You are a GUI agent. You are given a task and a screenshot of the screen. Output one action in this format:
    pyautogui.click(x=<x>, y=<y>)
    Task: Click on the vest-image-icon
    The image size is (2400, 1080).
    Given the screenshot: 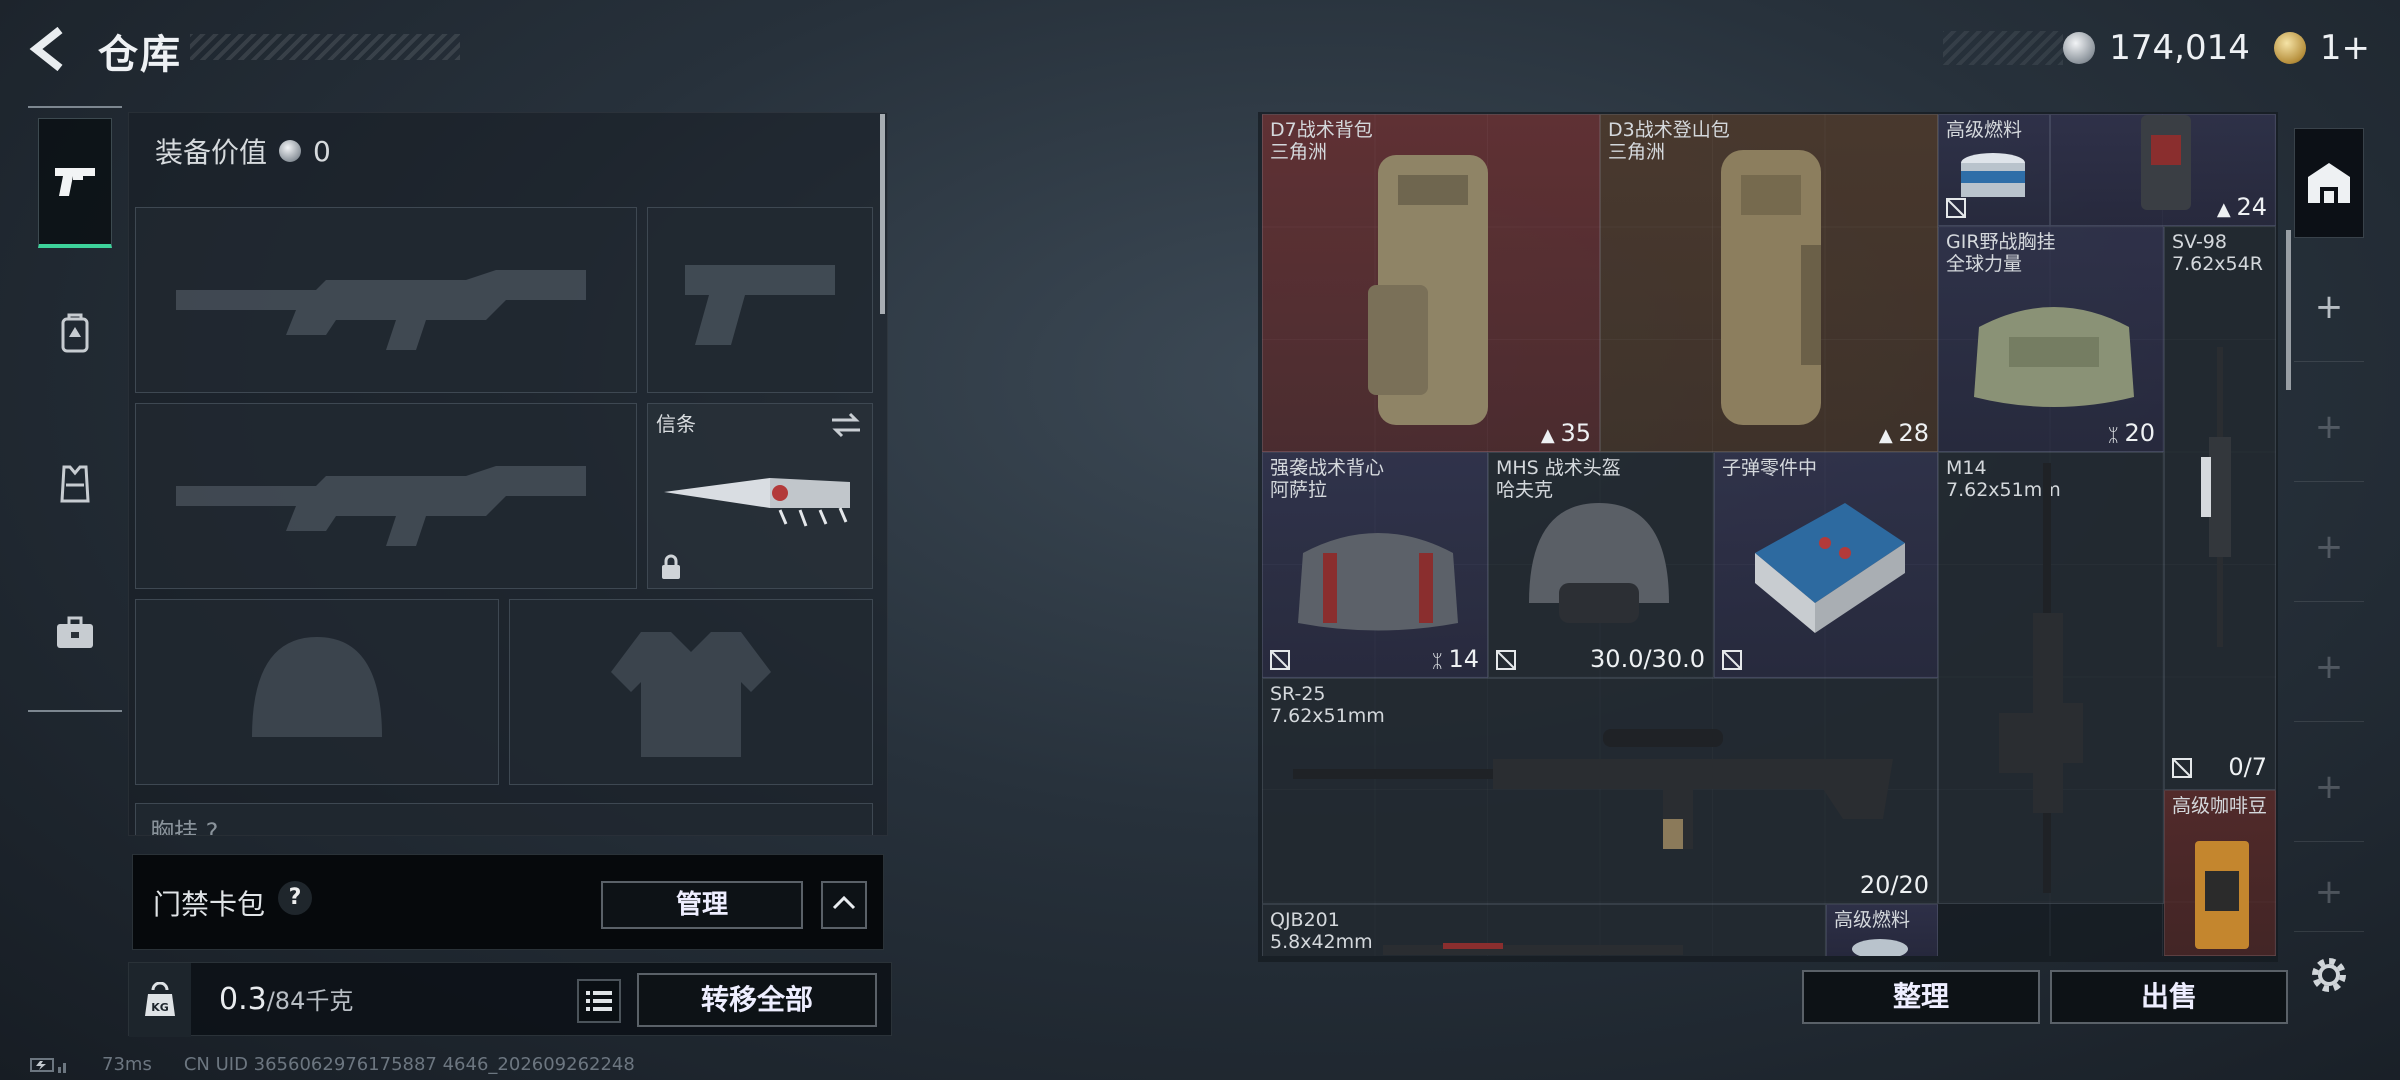 What is the action you would take?
    pyautogui.click(x=1378, y=573)
    